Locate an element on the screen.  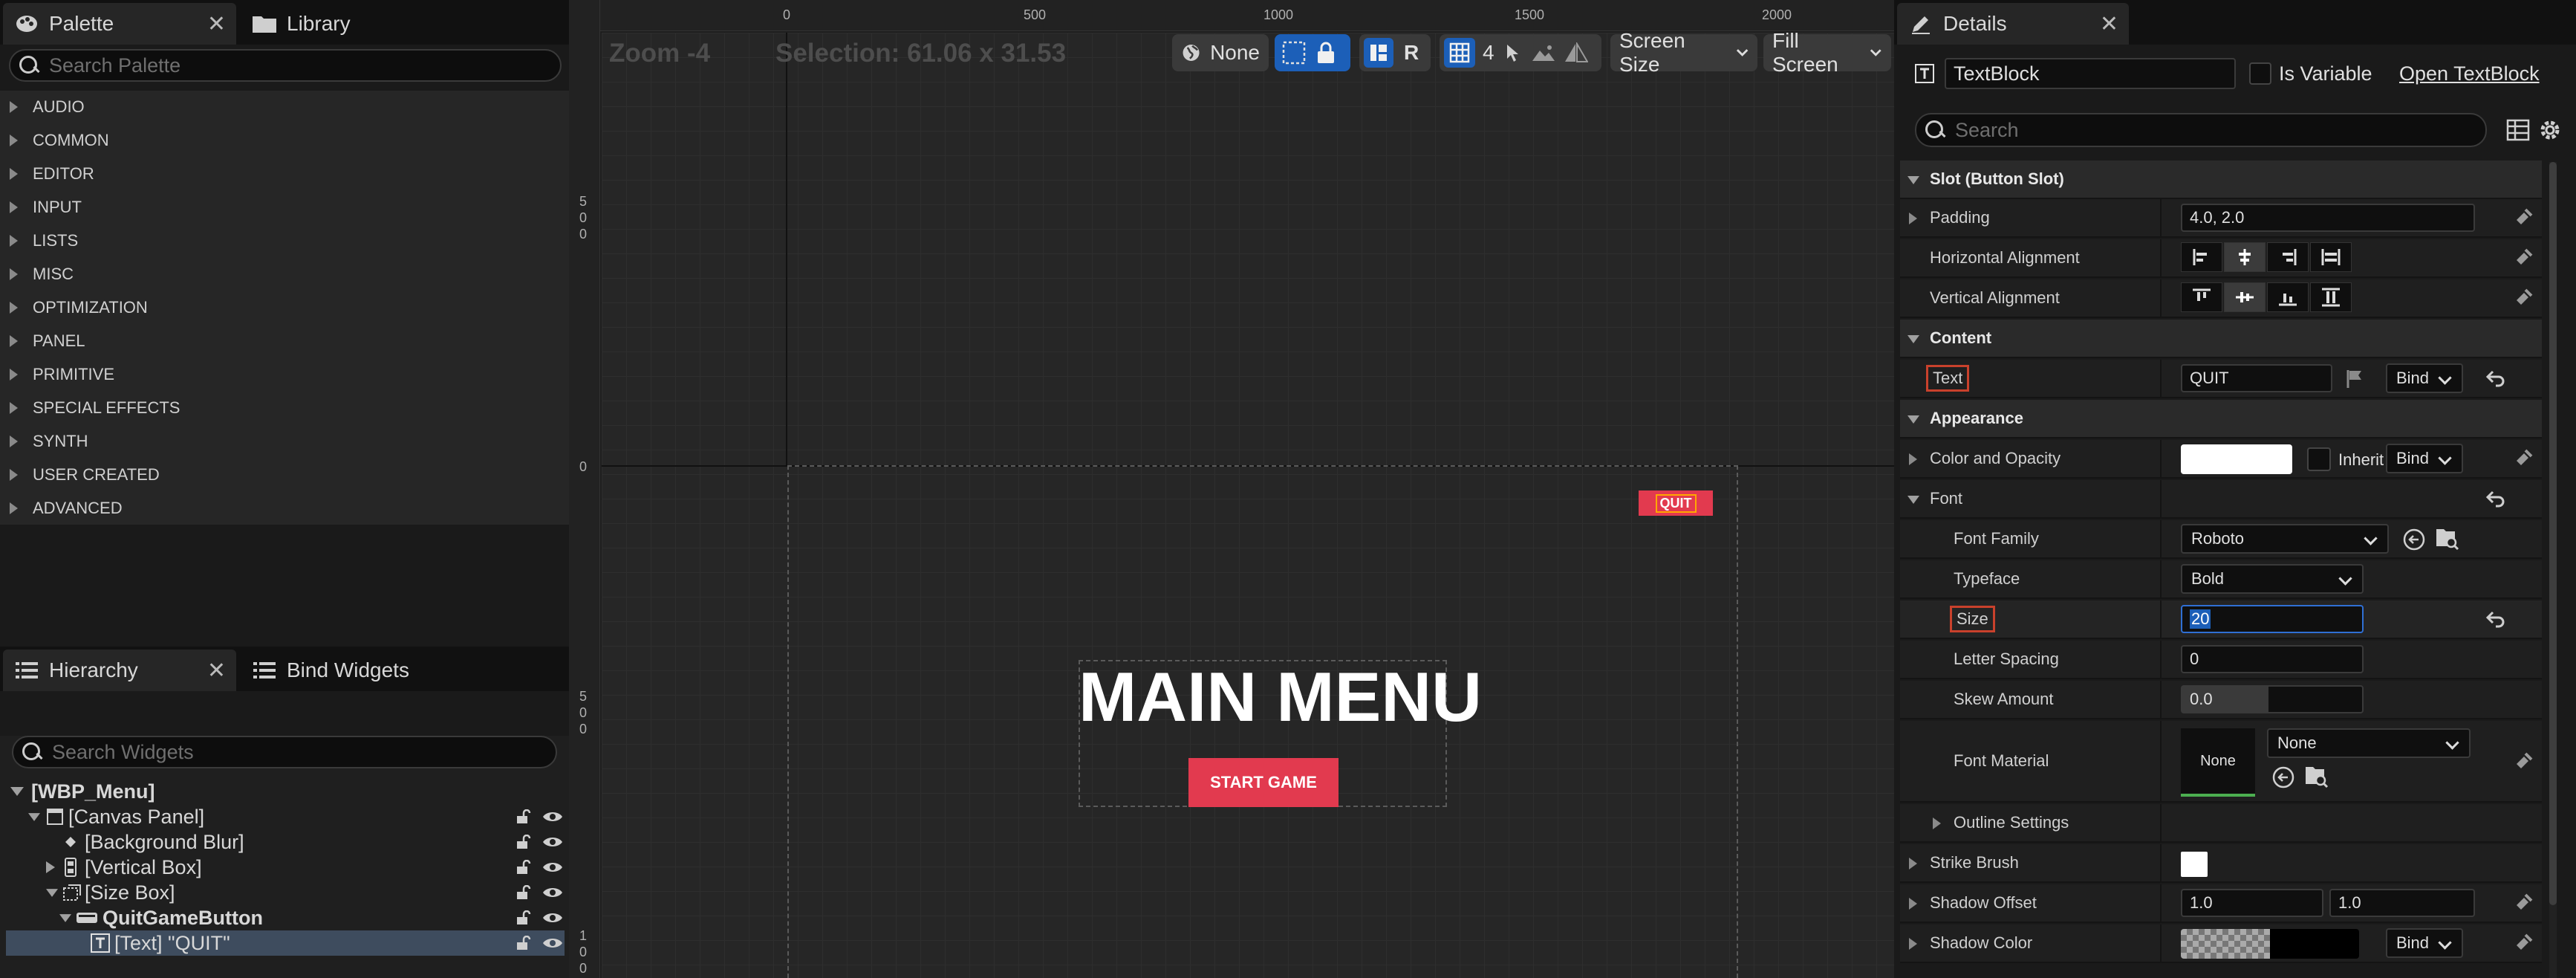
tree-item-wbp-menu: [WBP_Menu] is located at coordinates (285, 791).